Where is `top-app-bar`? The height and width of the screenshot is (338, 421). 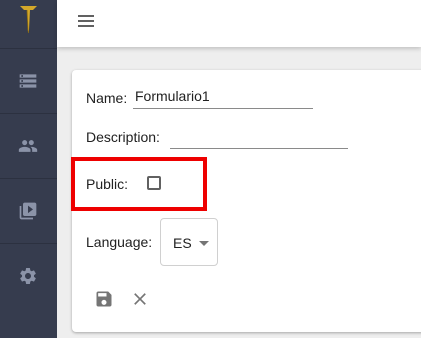
top-app-bar is located at coordinates (239, 23).